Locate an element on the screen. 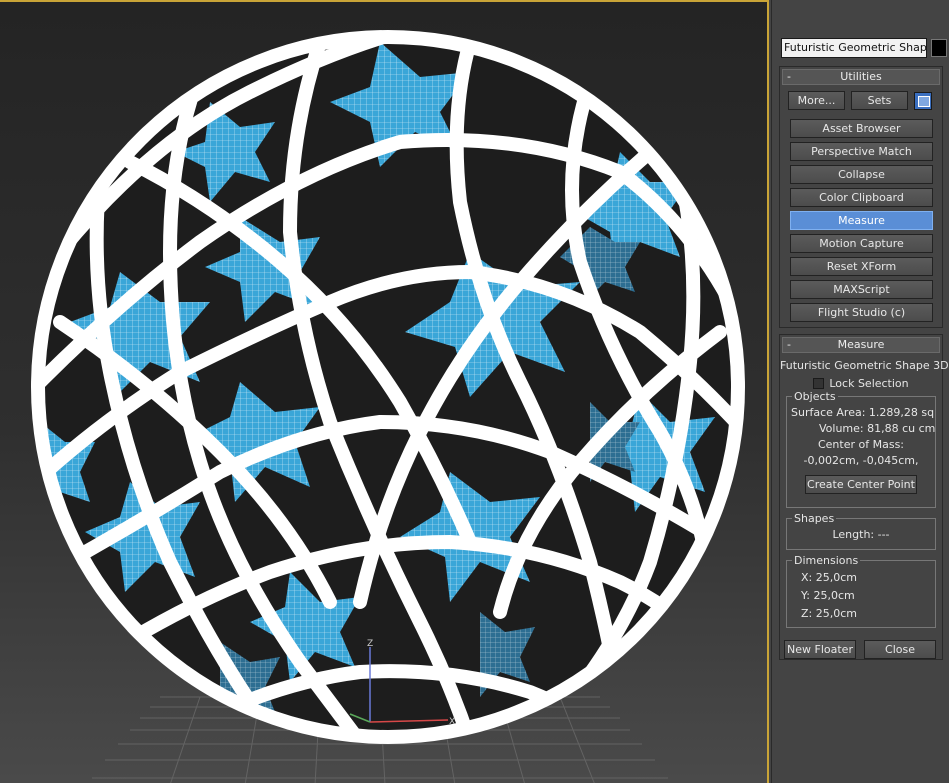  shapes-group-label: Shapes is located at coordinates (814, 518).